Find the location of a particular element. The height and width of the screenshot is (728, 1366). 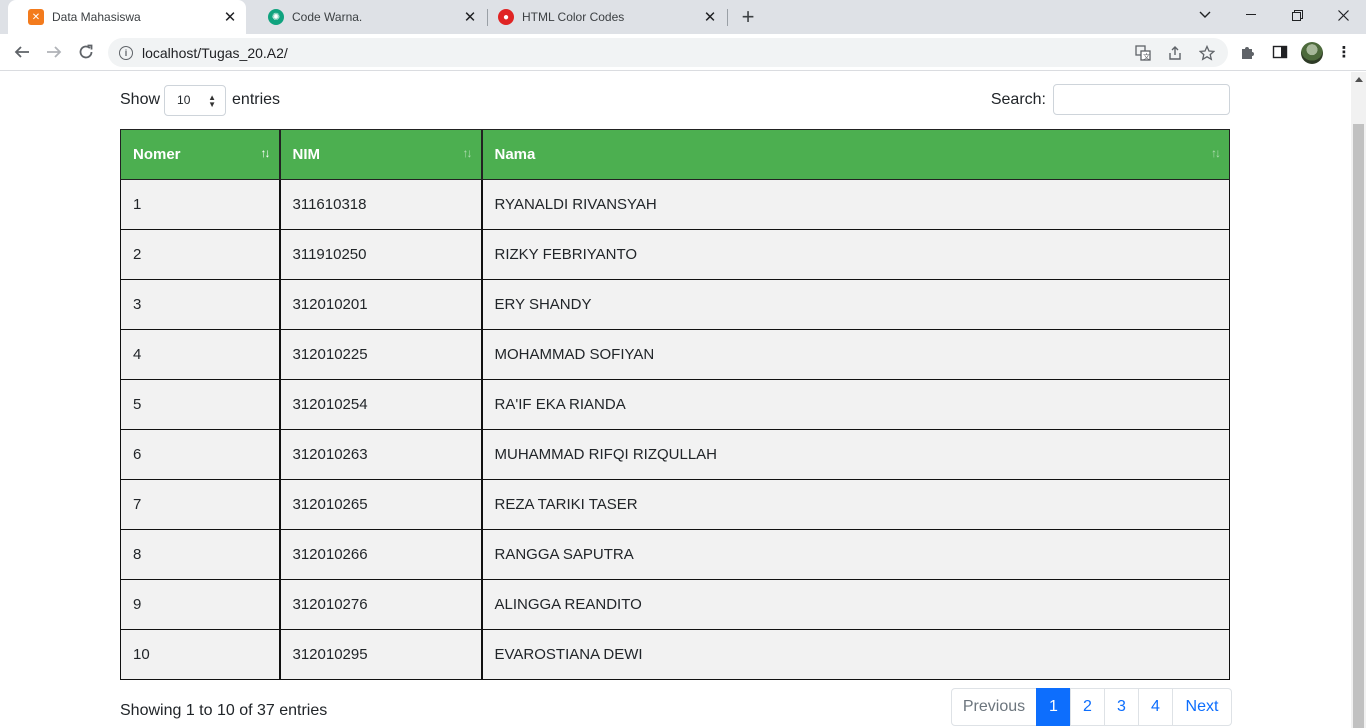

cell-nomer: 6 is located at coordinates (200, 454).